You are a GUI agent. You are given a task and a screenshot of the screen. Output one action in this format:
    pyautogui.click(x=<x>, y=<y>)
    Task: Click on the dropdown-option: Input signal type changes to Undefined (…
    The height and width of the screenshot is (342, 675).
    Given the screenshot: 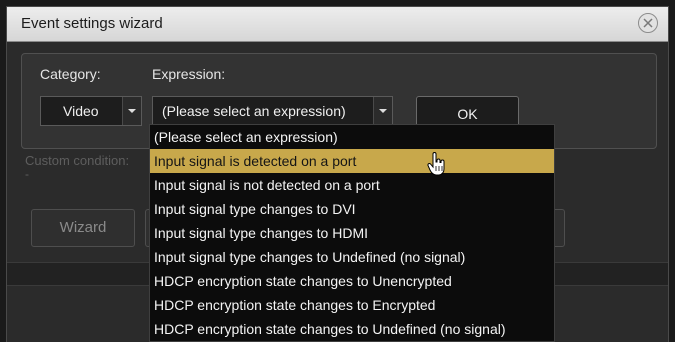 What is the action you would take?
    pyautogui.click(x=352, y=257)
    